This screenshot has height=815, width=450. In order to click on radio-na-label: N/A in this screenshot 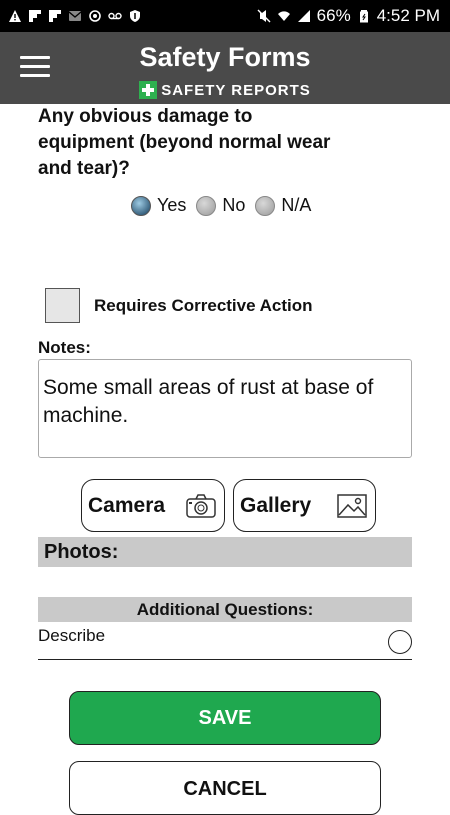, I will do `click(296, 205)`.